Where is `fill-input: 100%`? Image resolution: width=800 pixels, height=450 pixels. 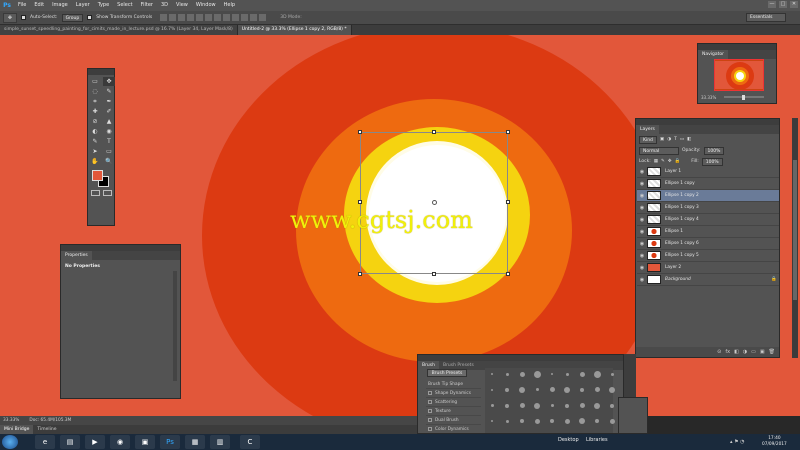 fill-input: 100% is located at coordinates (712, 161).